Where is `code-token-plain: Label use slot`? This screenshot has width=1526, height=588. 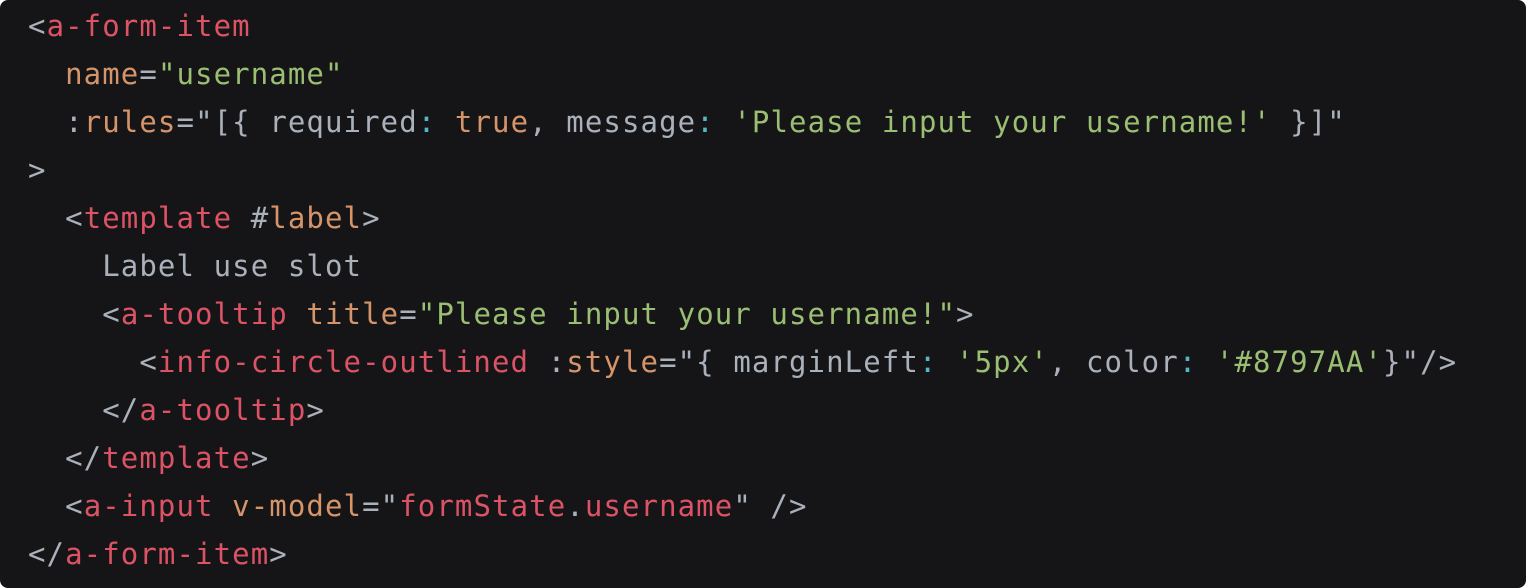
code-token-plain: Label use slot is located at coordinates (195, 266).